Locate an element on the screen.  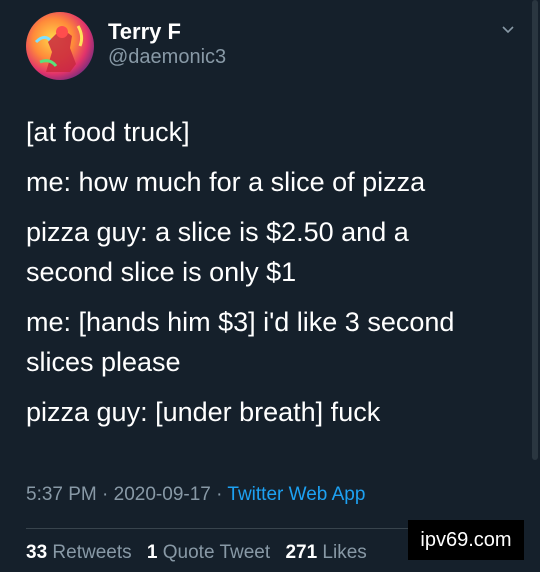
tweet-source-link: Twitter Web App is located at coordinates (296, 494).